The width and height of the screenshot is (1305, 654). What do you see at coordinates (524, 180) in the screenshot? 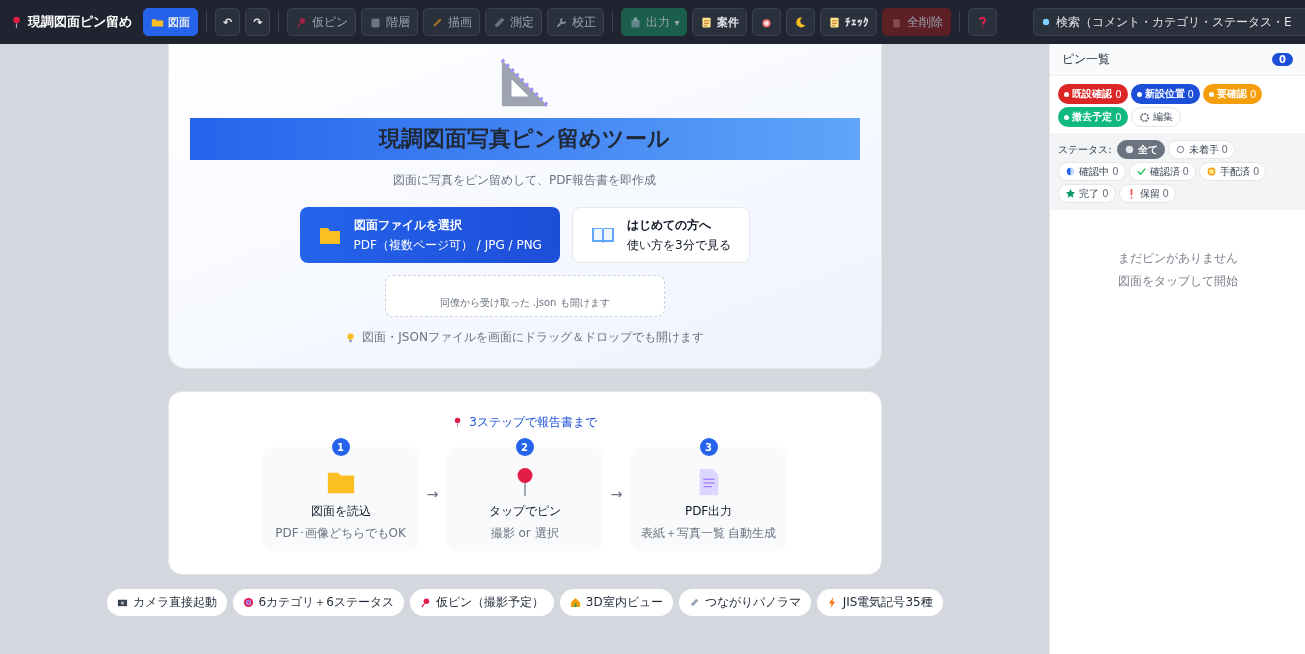
I see `hero-subtitle: 図面に写真をピン留めして、PDF報告書を即作成` at bounding box center [524, 180].